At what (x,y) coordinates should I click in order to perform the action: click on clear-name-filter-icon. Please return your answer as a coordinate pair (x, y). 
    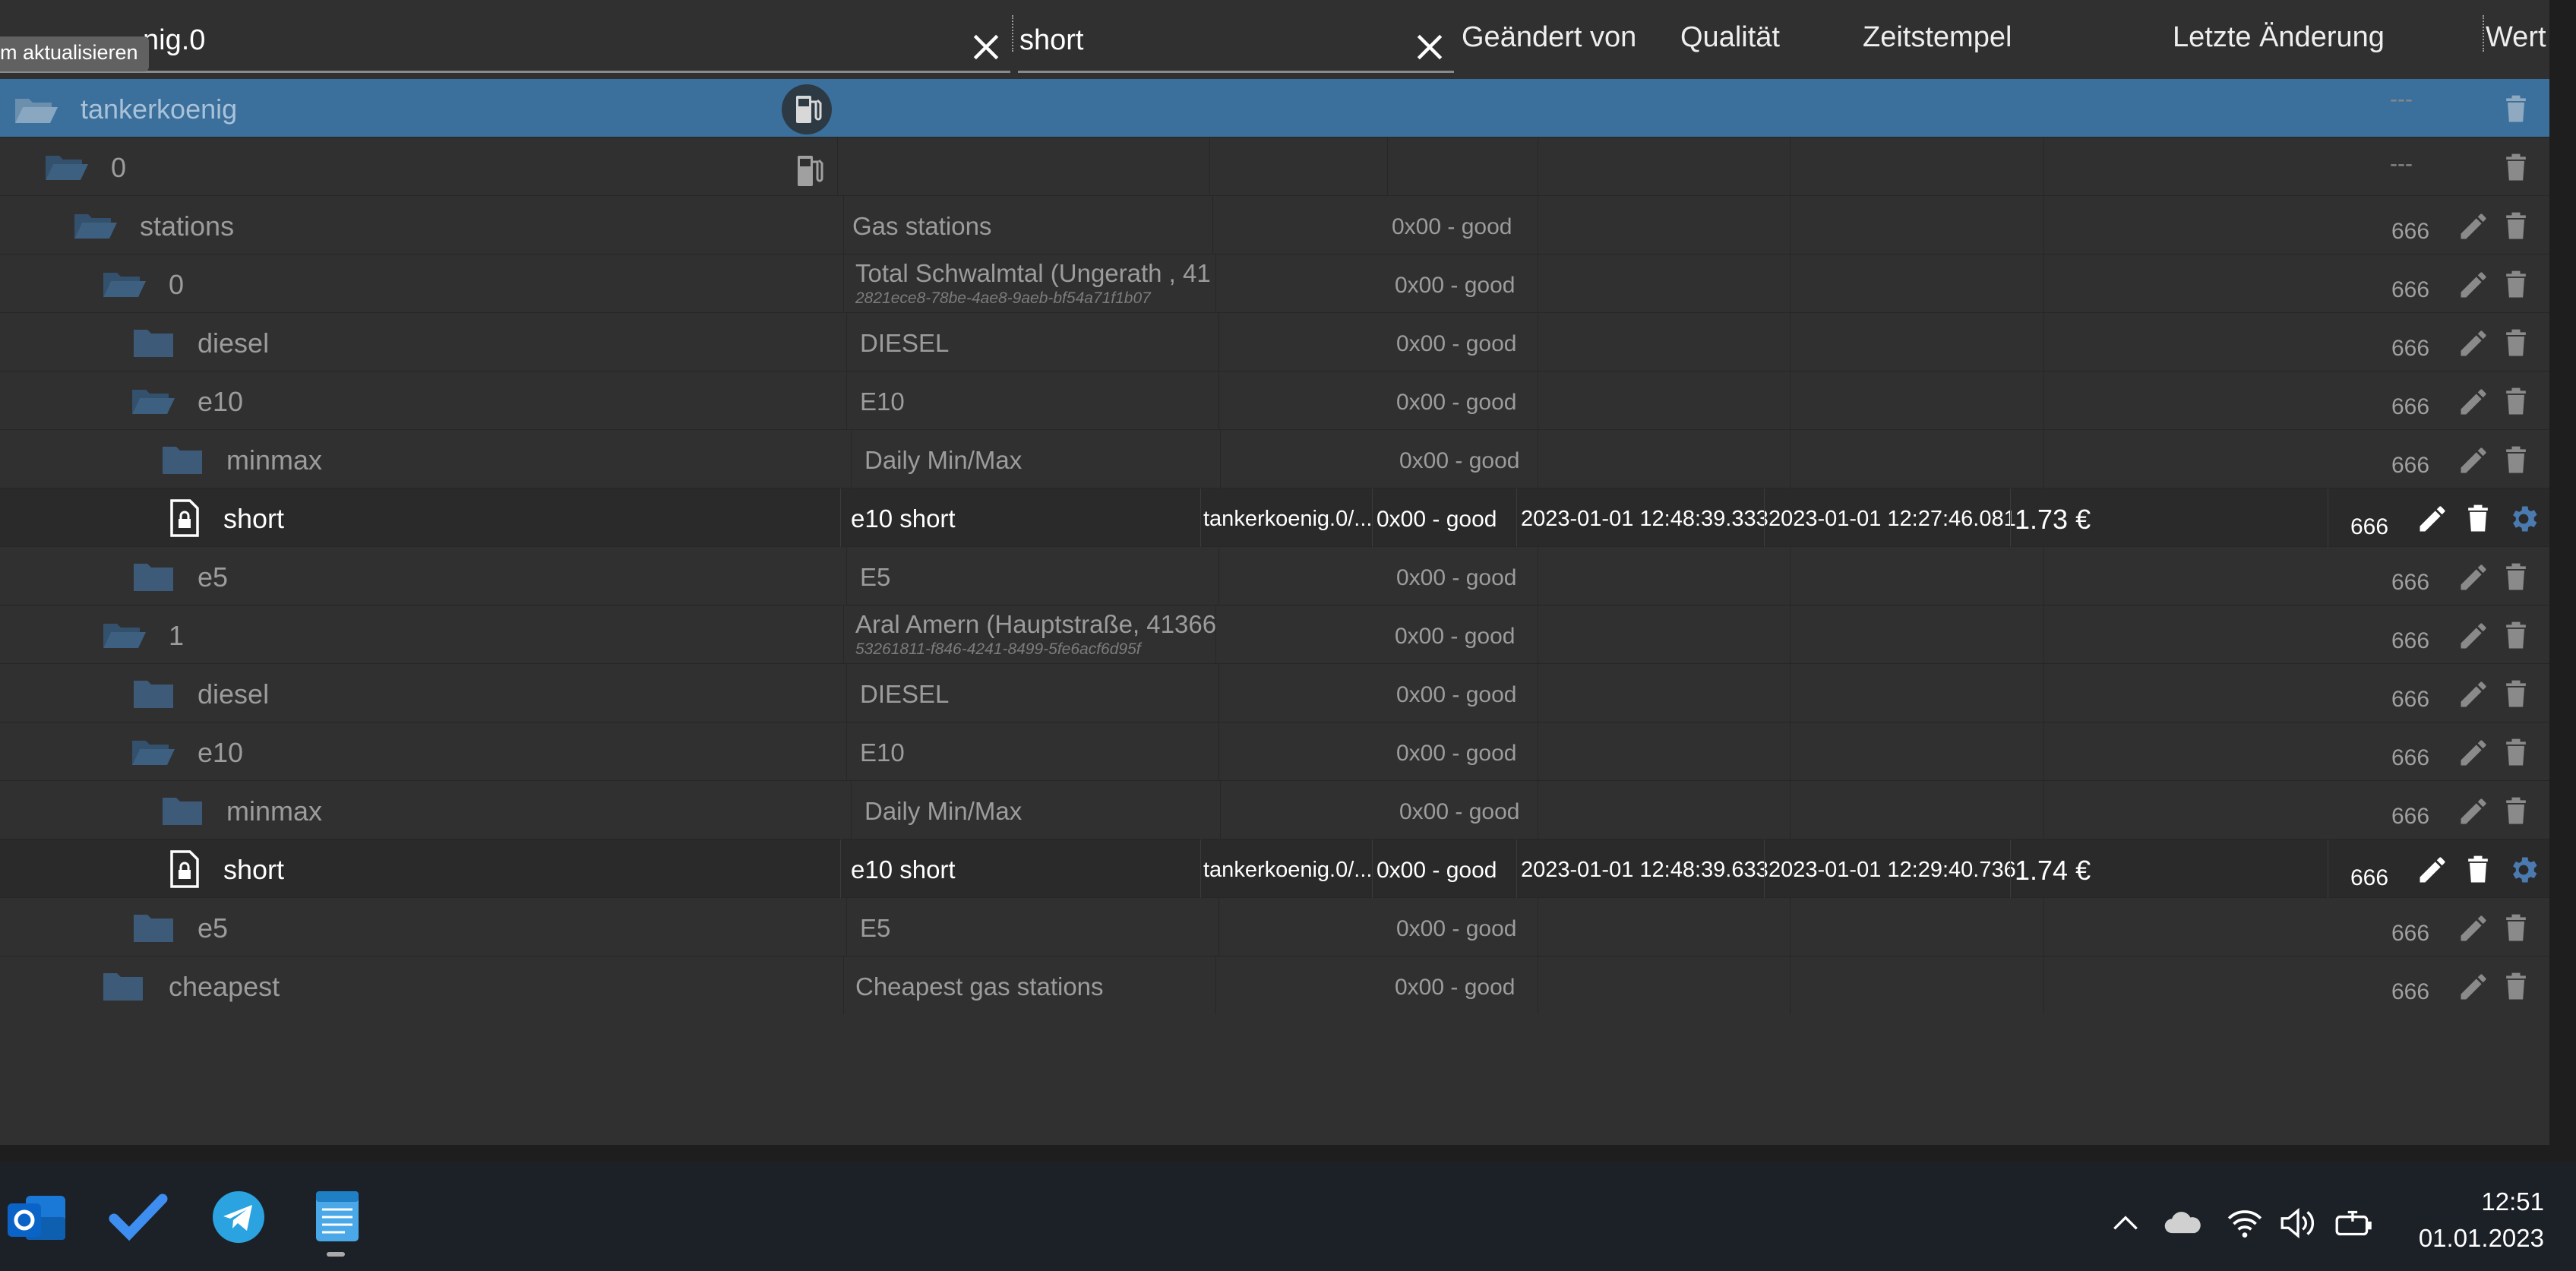
    Looking at the image, I should click on (1429, 47).